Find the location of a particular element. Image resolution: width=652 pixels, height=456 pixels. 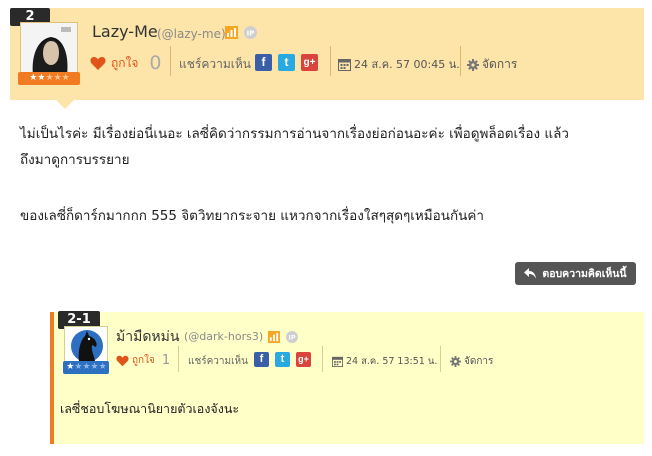

like-count: 1 is located at coordinates (166, 360).